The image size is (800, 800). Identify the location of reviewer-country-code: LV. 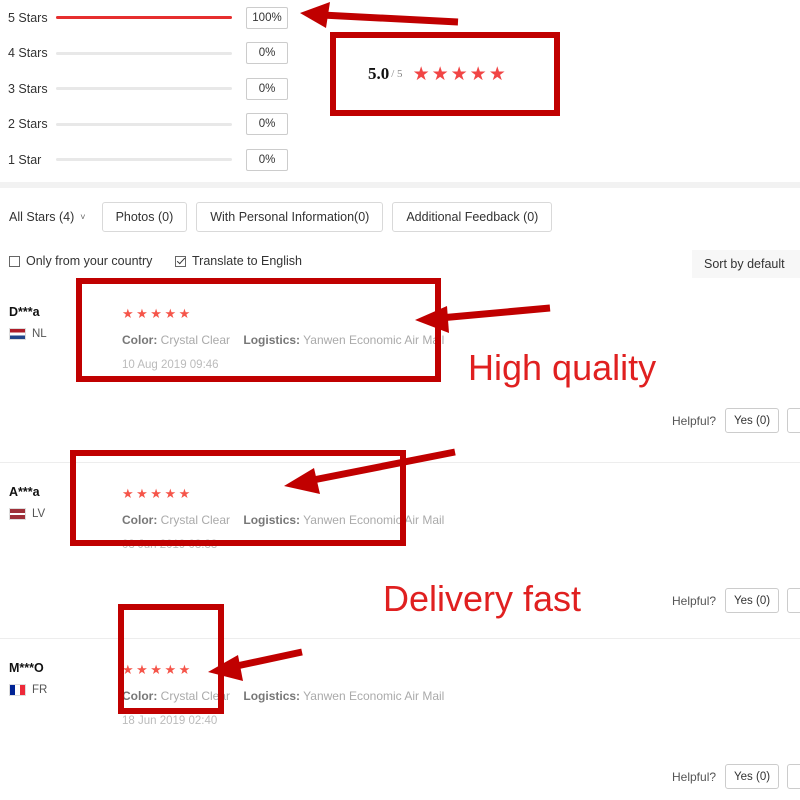
(39, 514).